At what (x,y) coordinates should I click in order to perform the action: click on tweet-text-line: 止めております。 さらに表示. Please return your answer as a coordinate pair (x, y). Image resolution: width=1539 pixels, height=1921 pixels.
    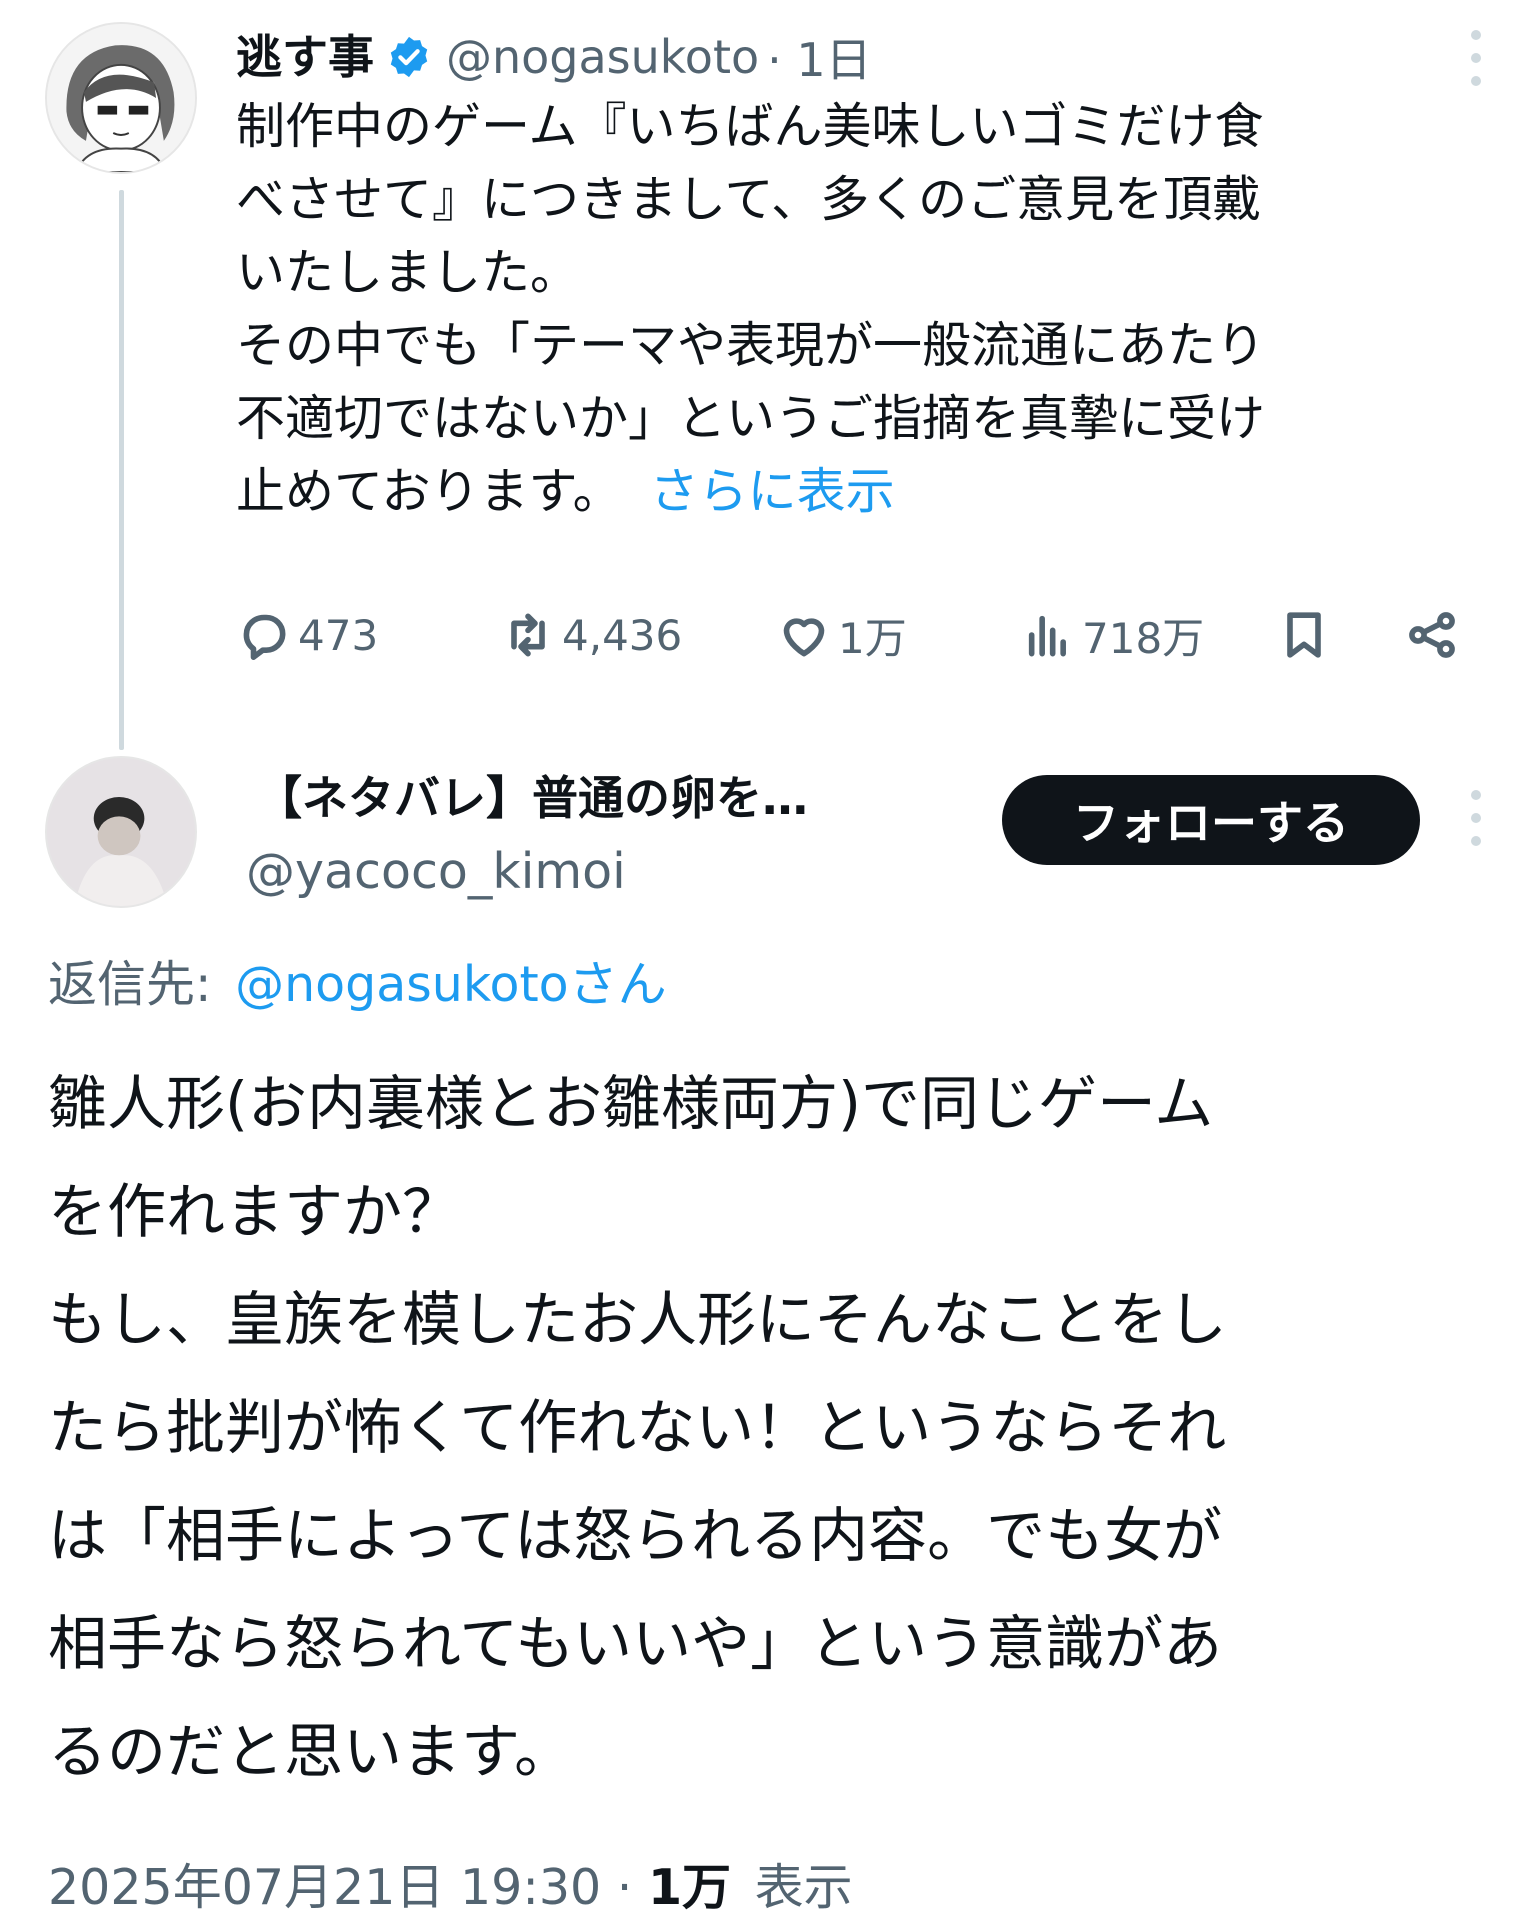
    Looking at the image, I should click on (881, 491).